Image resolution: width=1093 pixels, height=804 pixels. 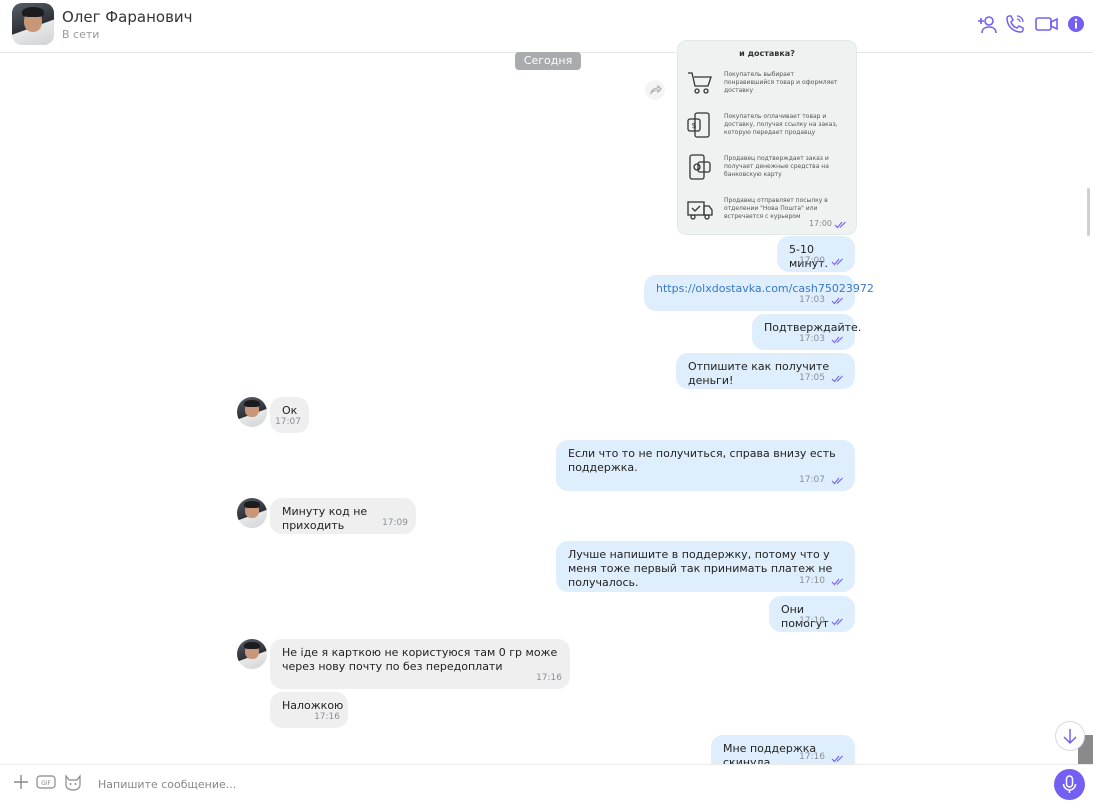 I want to click on gif-icon: GIF, so click(x=46, y=782).